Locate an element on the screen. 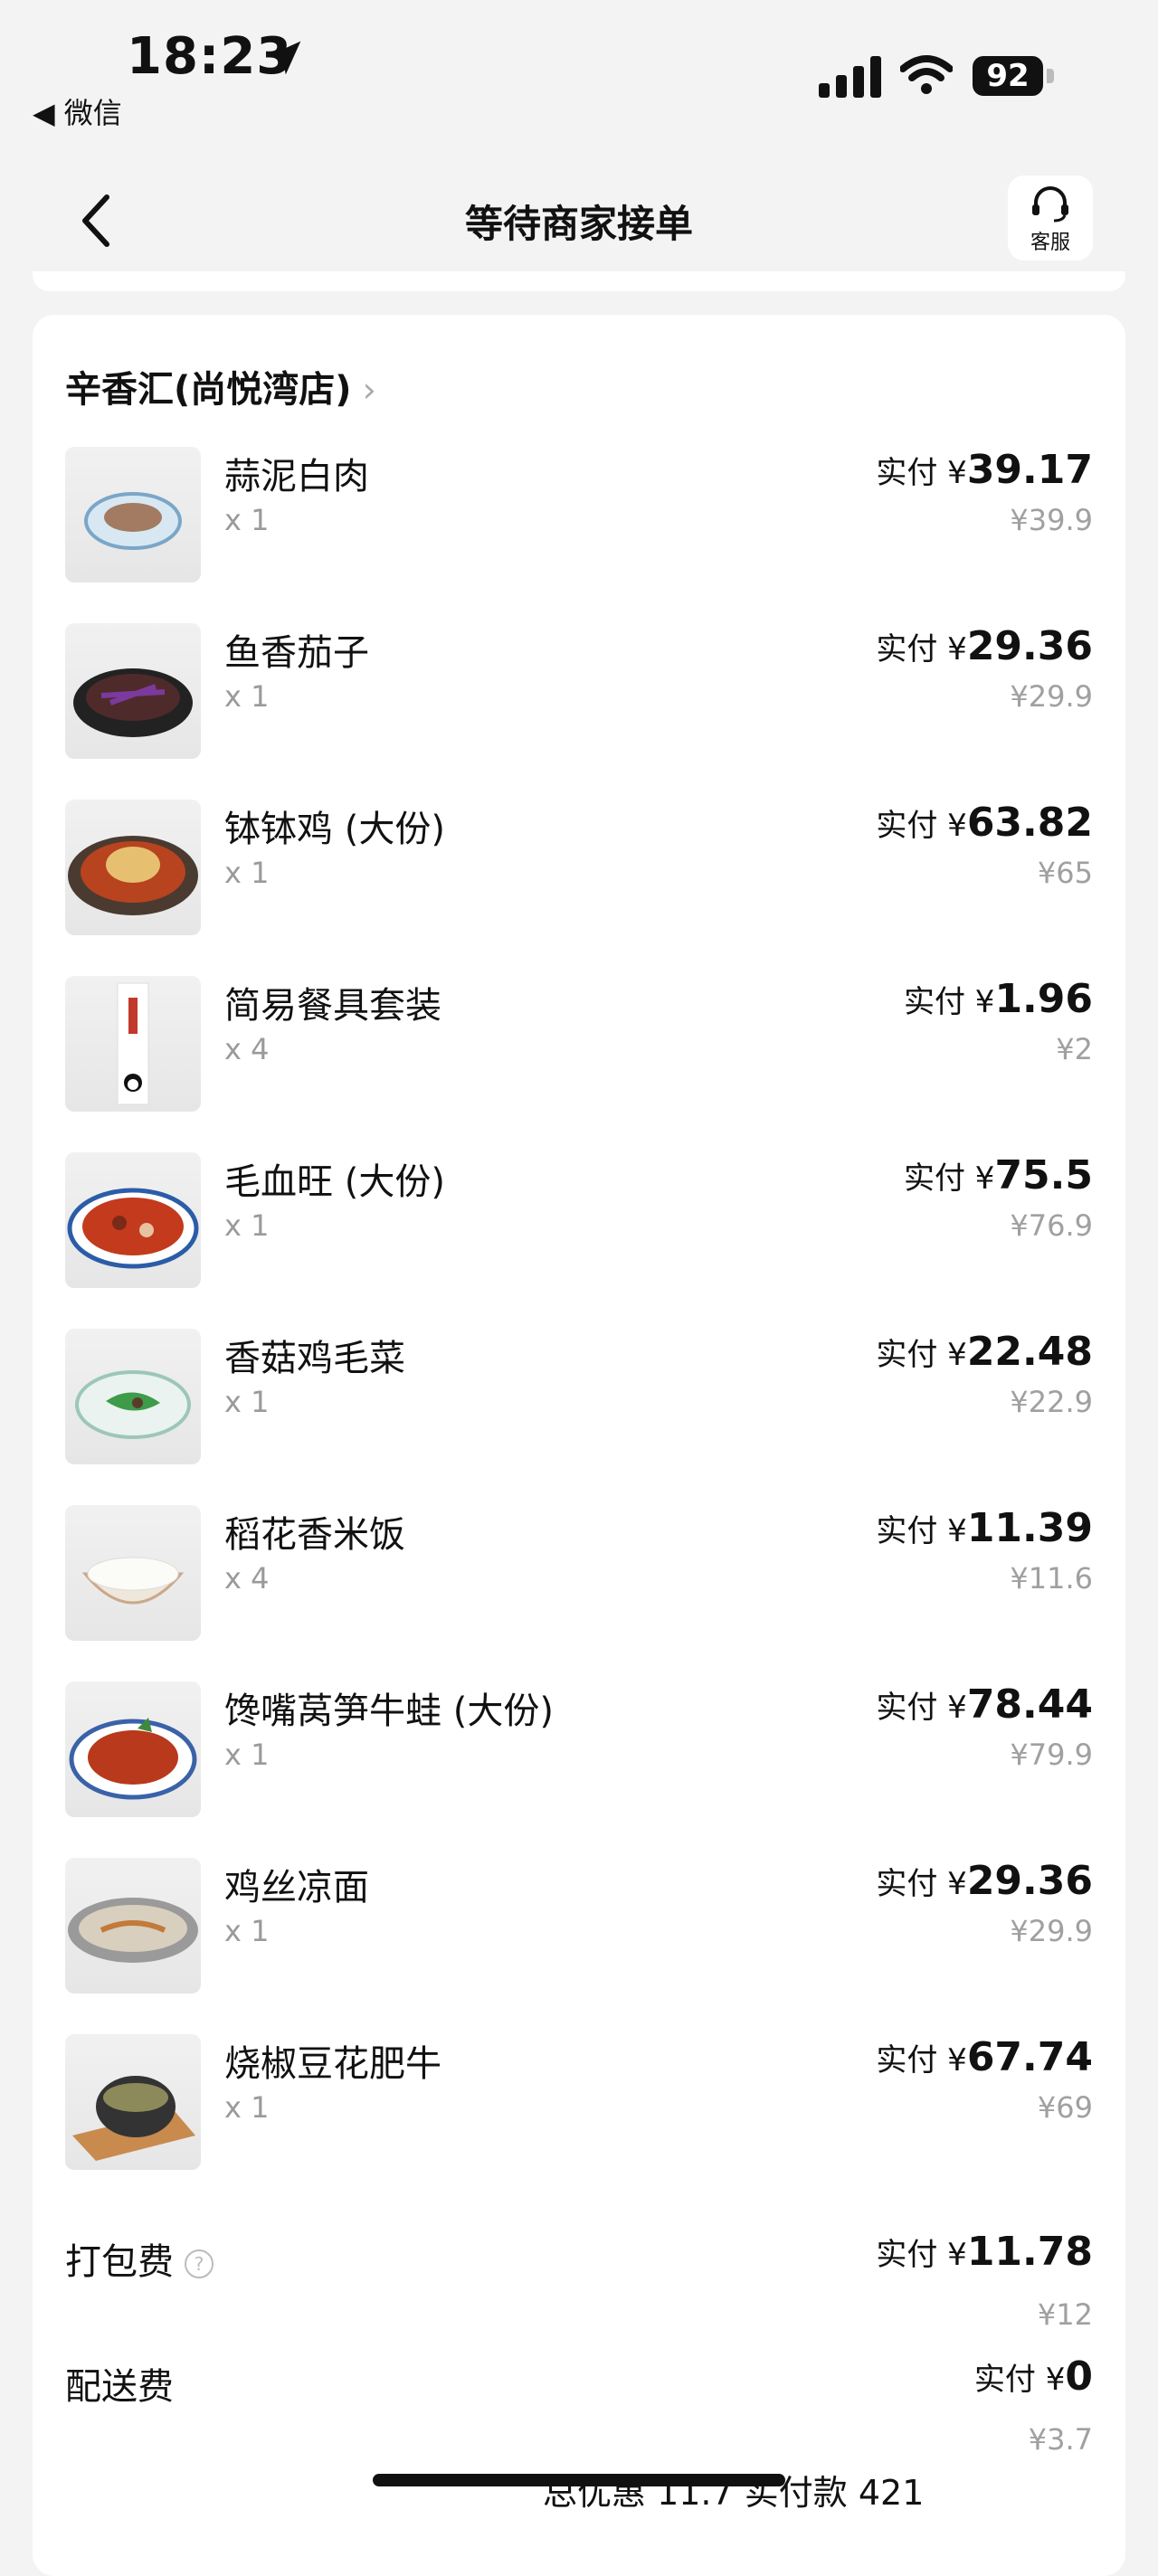 This screenshot has height=2576, width=1158. item-paid-price: 实付 ¥11.39 is located at coordinates (984, 1528).